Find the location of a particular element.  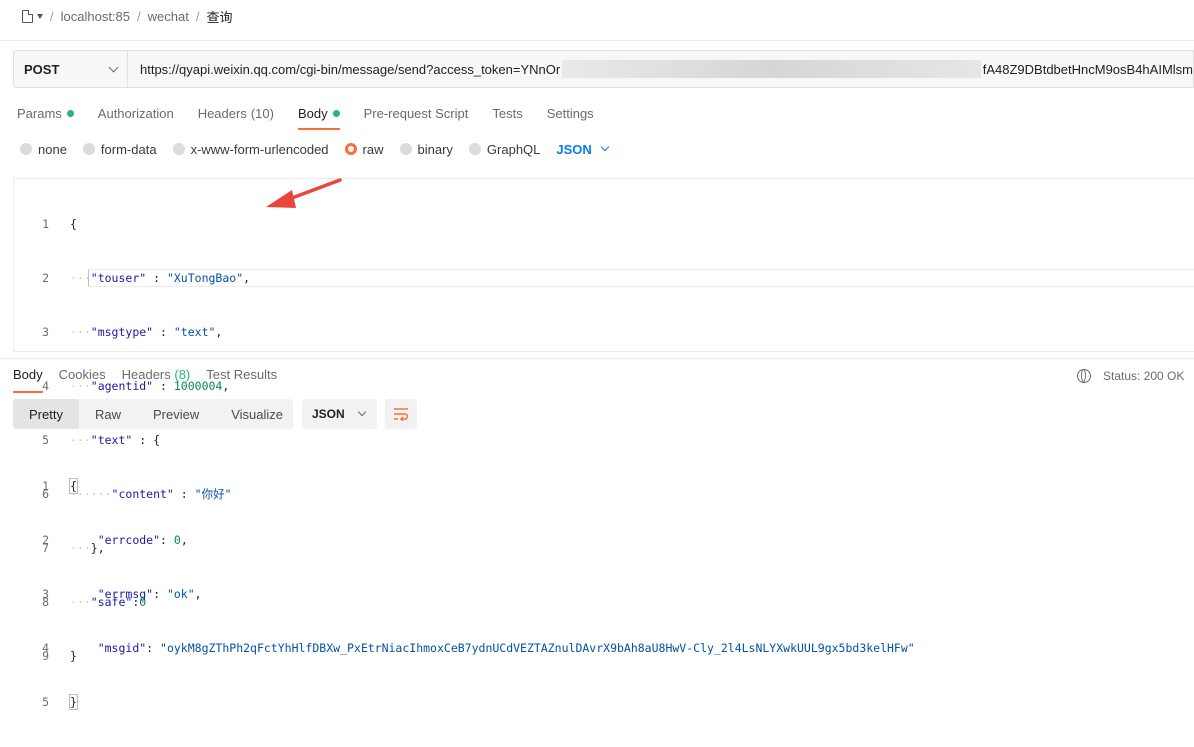

breadcrumb: / localhost:85 / wechat / 查询 is located at coordinates (127, 16).